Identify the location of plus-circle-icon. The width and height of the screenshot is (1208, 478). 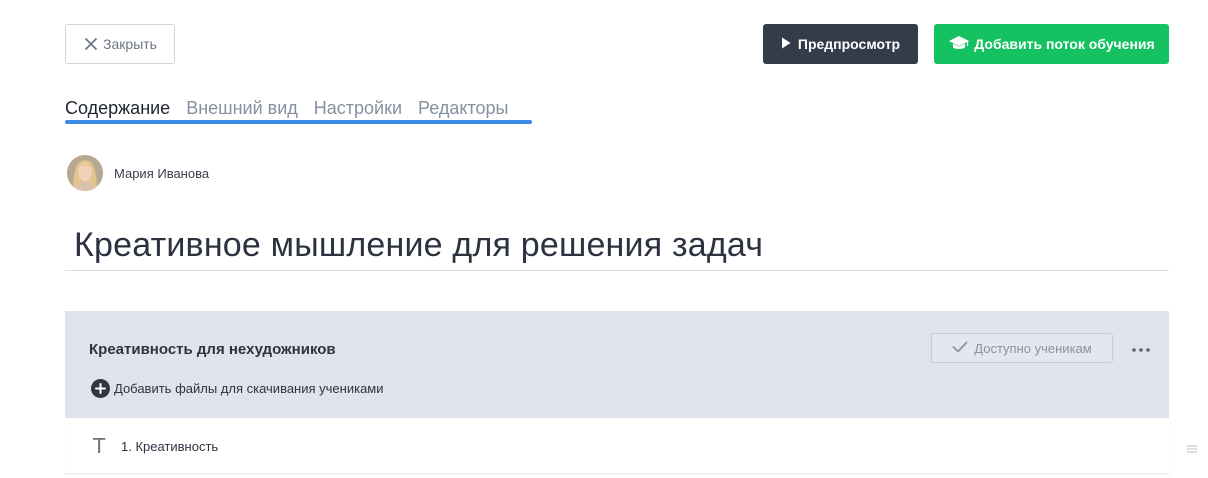
(100, 388).